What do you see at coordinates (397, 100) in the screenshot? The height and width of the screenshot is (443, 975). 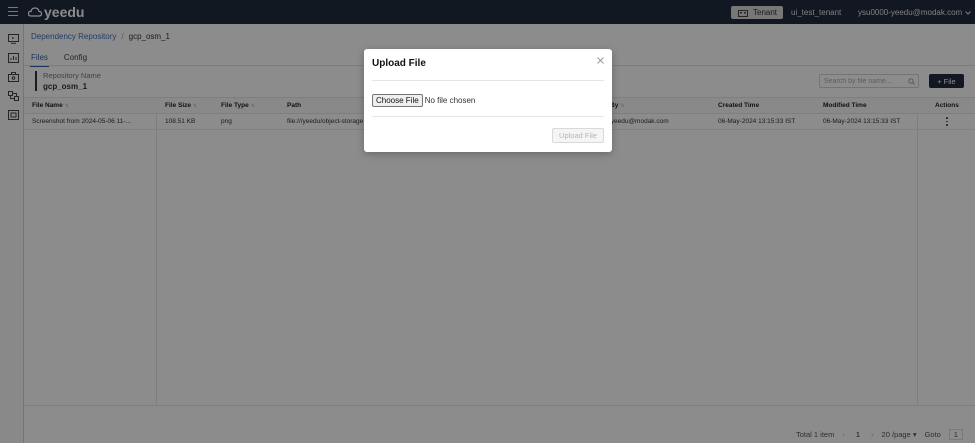 I see `choose-file-button: Choose File` at bounding box center [397, 100].